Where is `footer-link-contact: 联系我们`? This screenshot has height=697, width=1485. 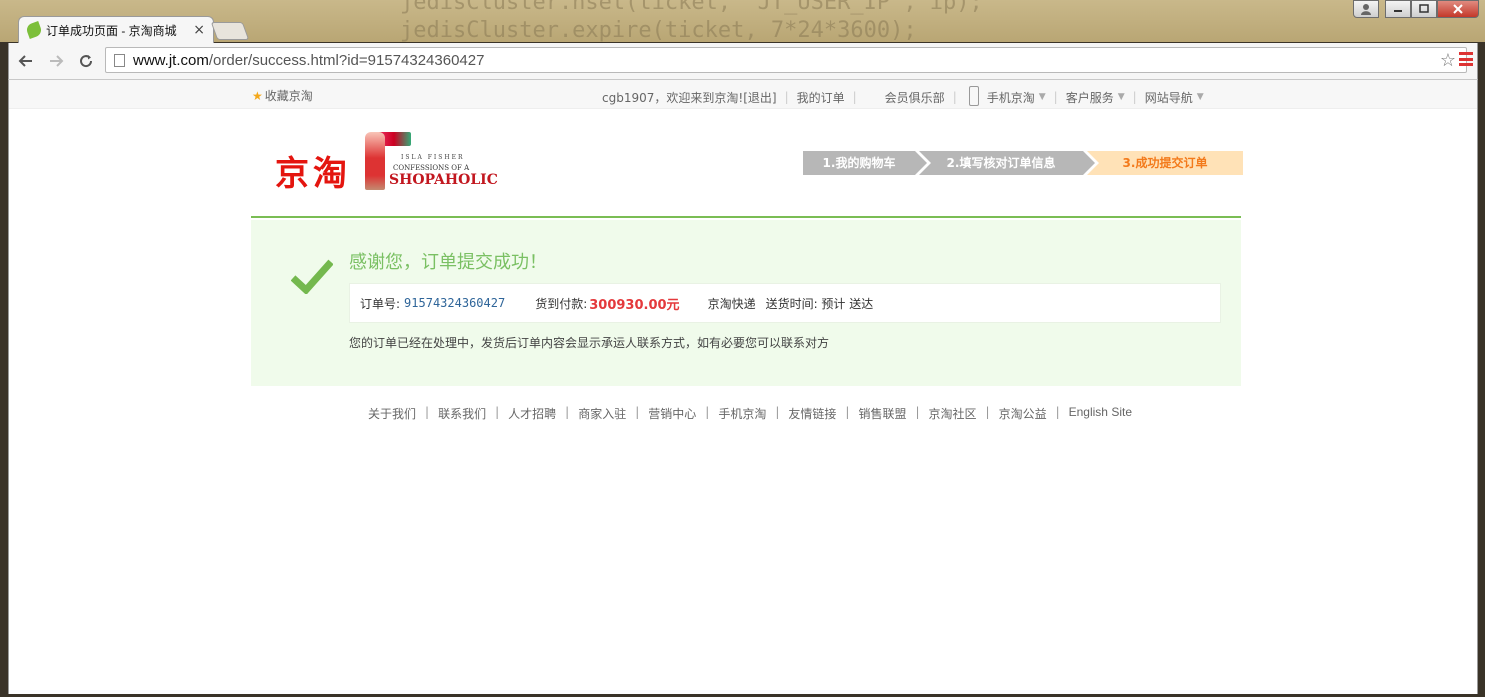
footer-link-contact: 联系我们 is located at coordinates (462, 413).